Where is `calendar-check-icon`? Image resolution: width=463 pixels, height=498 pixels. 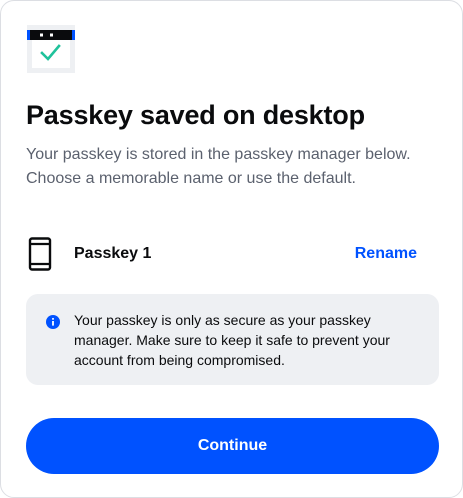
calendar-check-icon is located at coordinates (51, 49).